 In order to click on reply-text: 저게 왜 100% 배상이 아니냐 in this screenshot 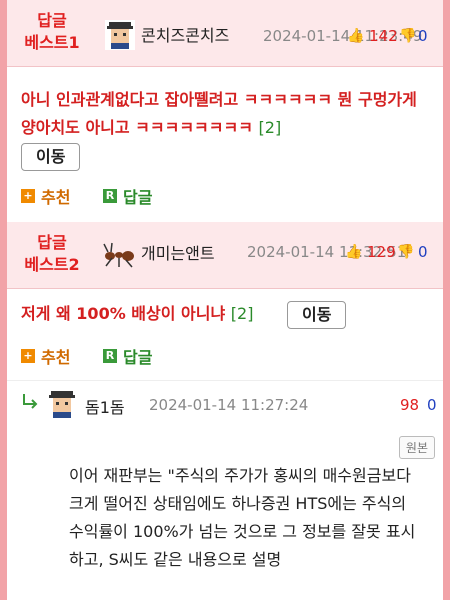, I will do `click(123, 313)`.